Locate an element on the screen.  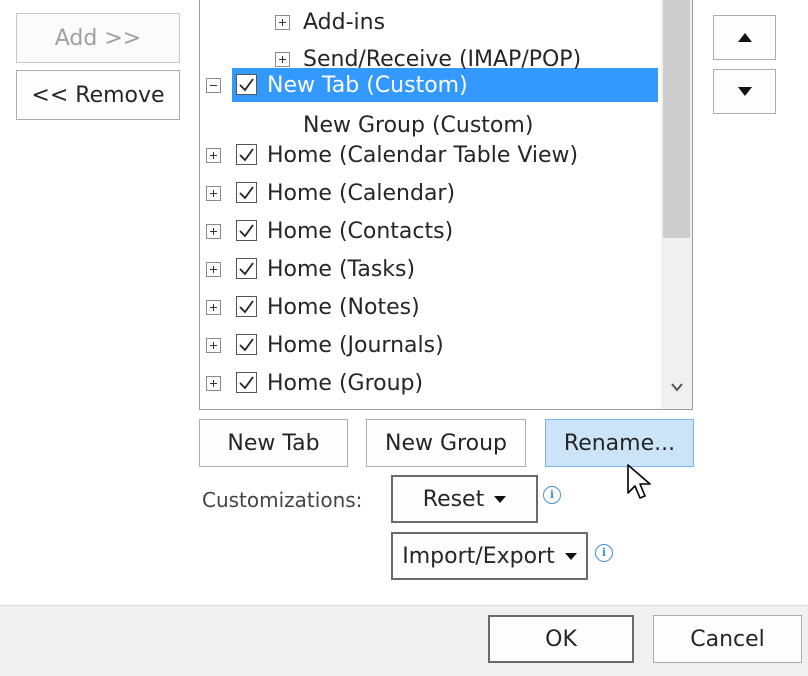
scrollbar-thumb is located at coordinates (676, 119).